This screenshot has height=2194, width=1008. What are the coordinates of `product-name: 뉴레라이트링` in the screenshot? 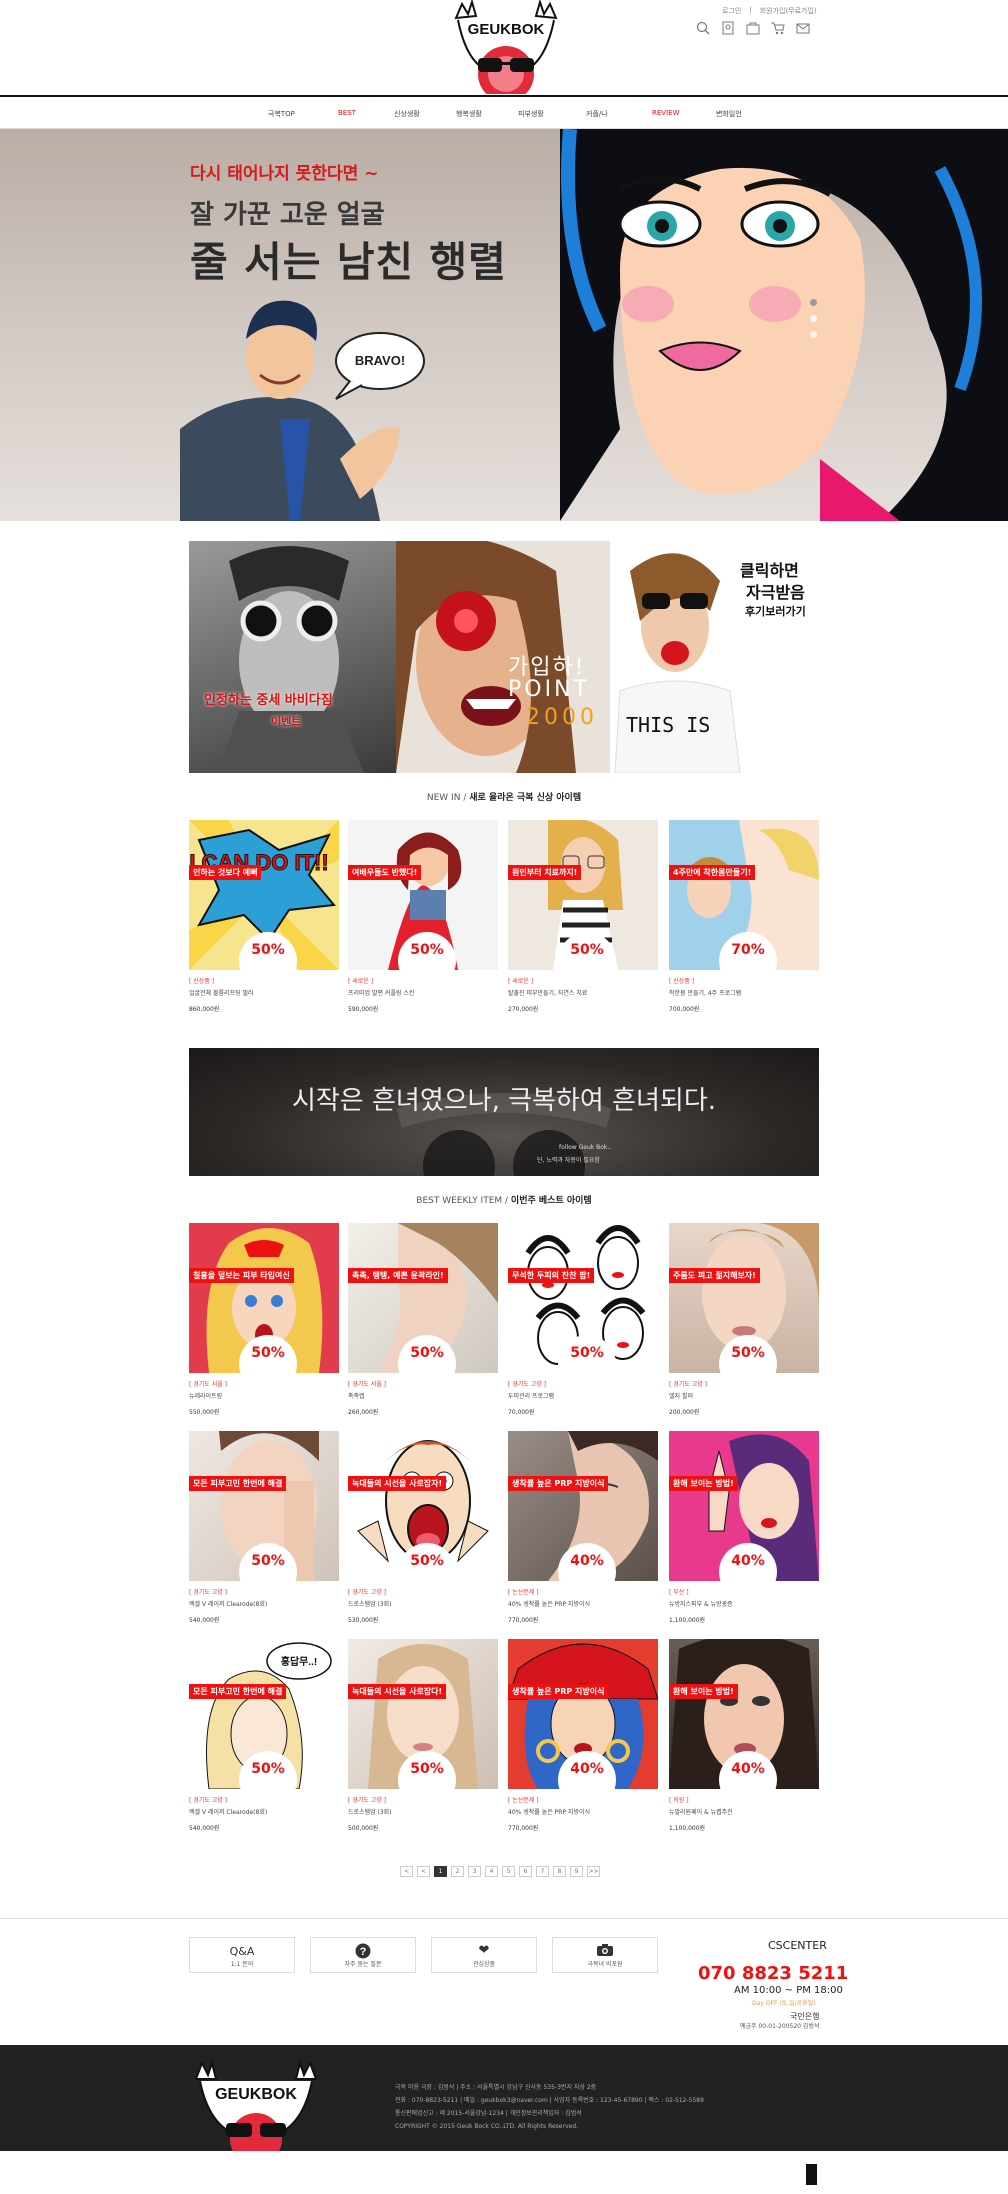 It's located at (264, 1395).